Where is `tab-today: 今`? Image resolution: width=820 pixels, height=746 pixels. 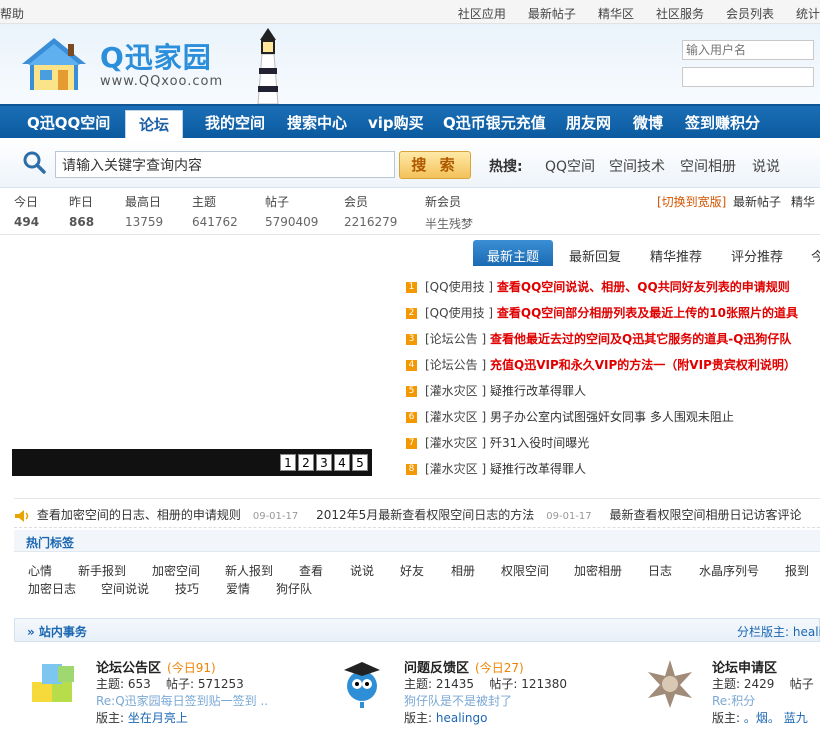 tab-today: 今 is located at coordinates (815, 253).